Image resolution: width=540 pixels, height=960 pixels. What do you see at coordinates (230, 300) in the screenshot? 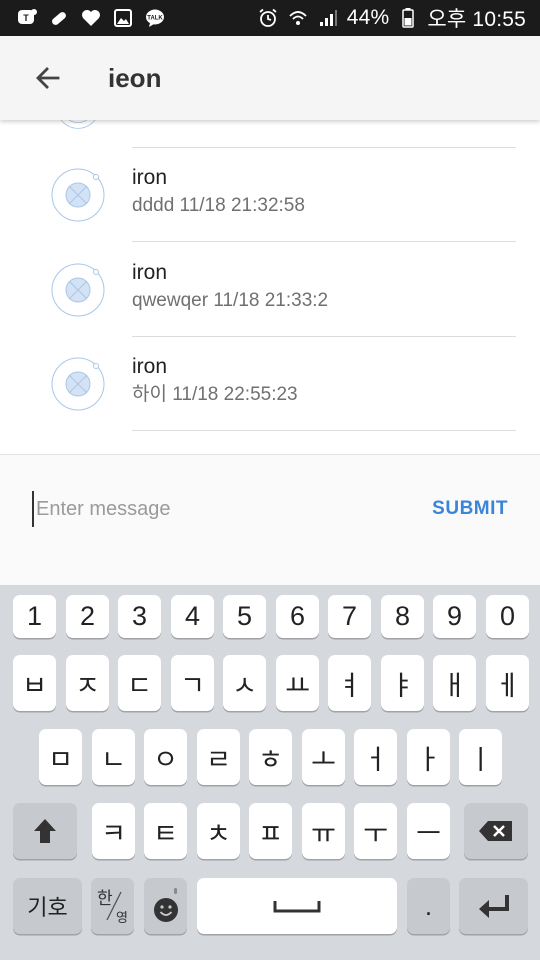
I see `message-body: qwewqer 11/18 21:33:2` at bounding box center [230, 300].